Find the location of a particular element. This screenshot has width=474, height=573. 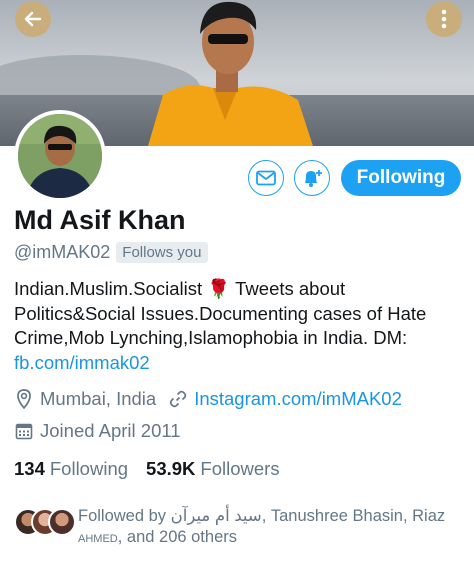

mutual-name-1: سید أم میرآن is located at coordinates (216, 516).